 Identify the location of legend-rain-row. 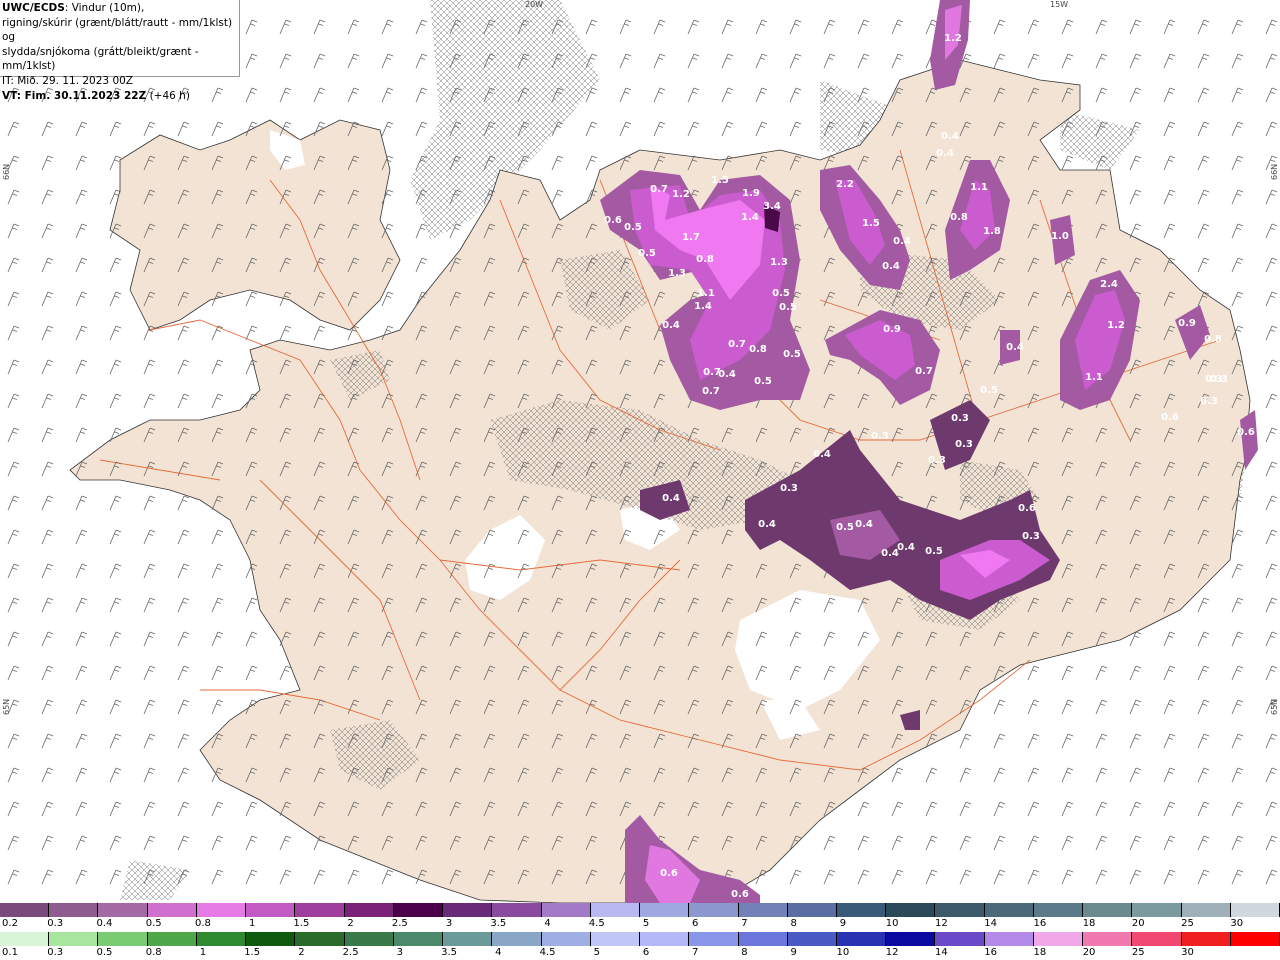
(640, 939).